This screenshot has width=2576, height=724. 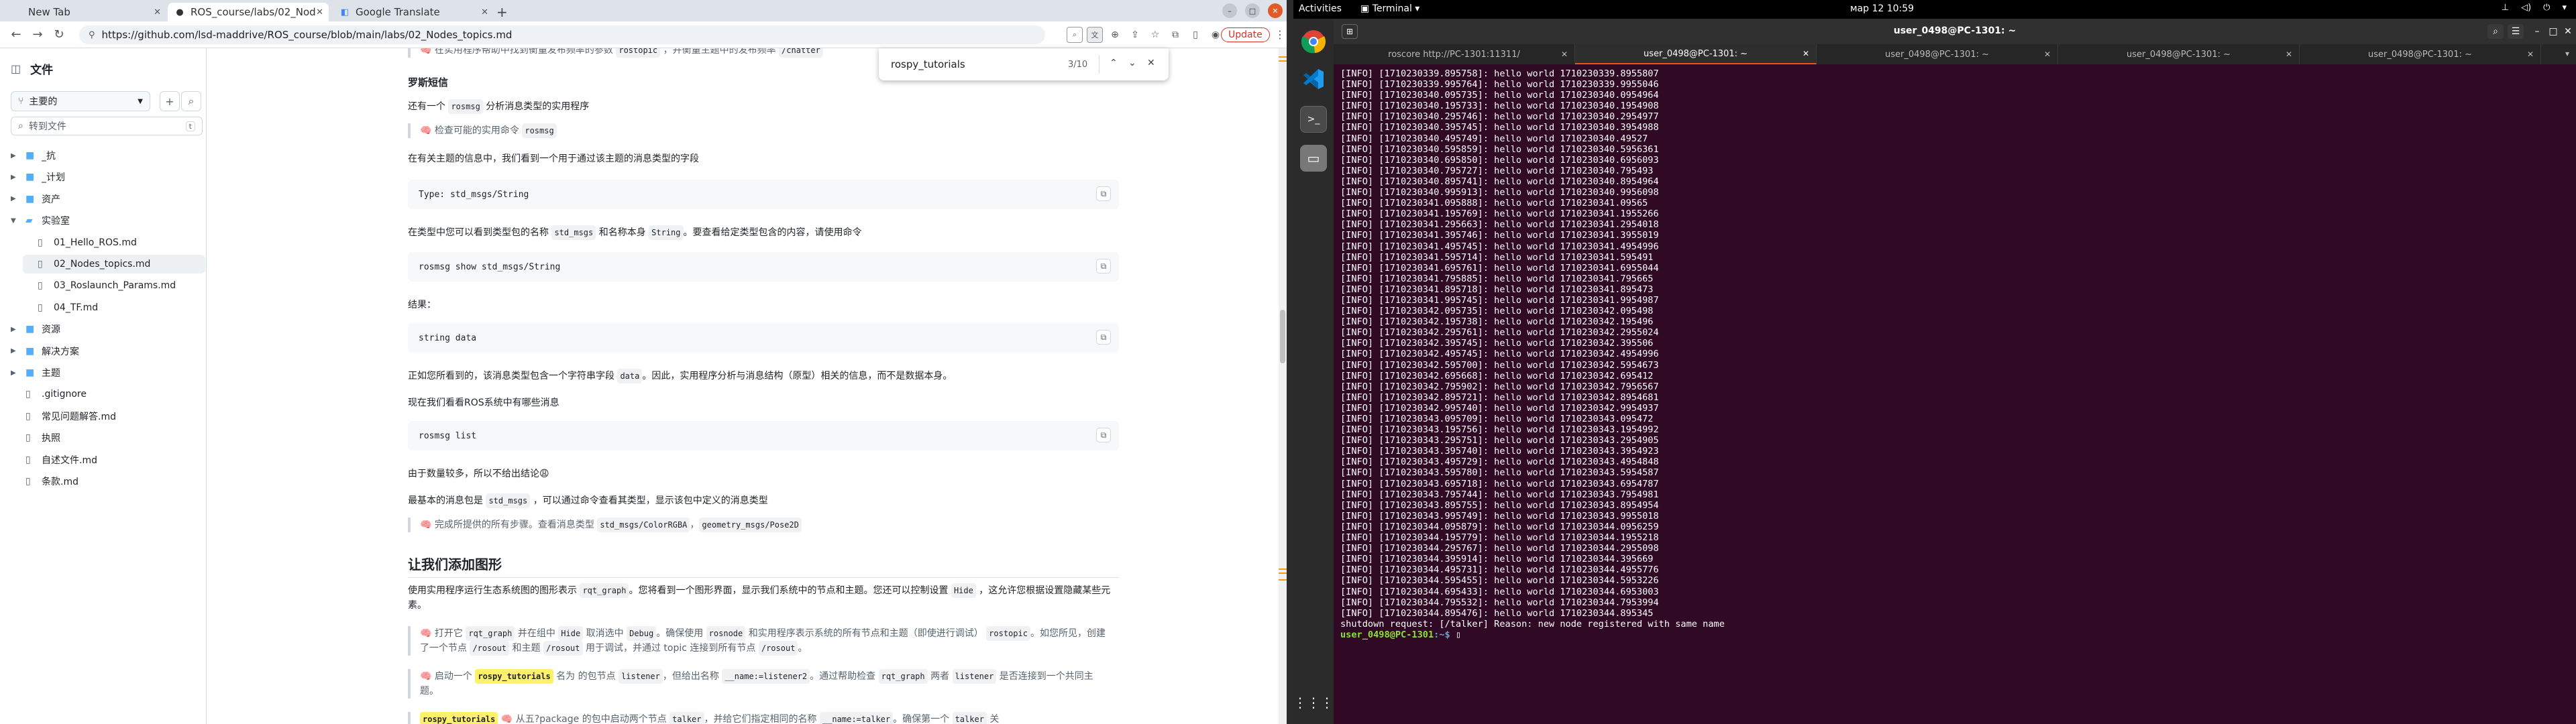 What do you see at coordinates (1954, 634) in the screenshot?
I see `shell-prompt: user_0498@PC-1301:~$ ▯` at bounding box center [1954, 634].